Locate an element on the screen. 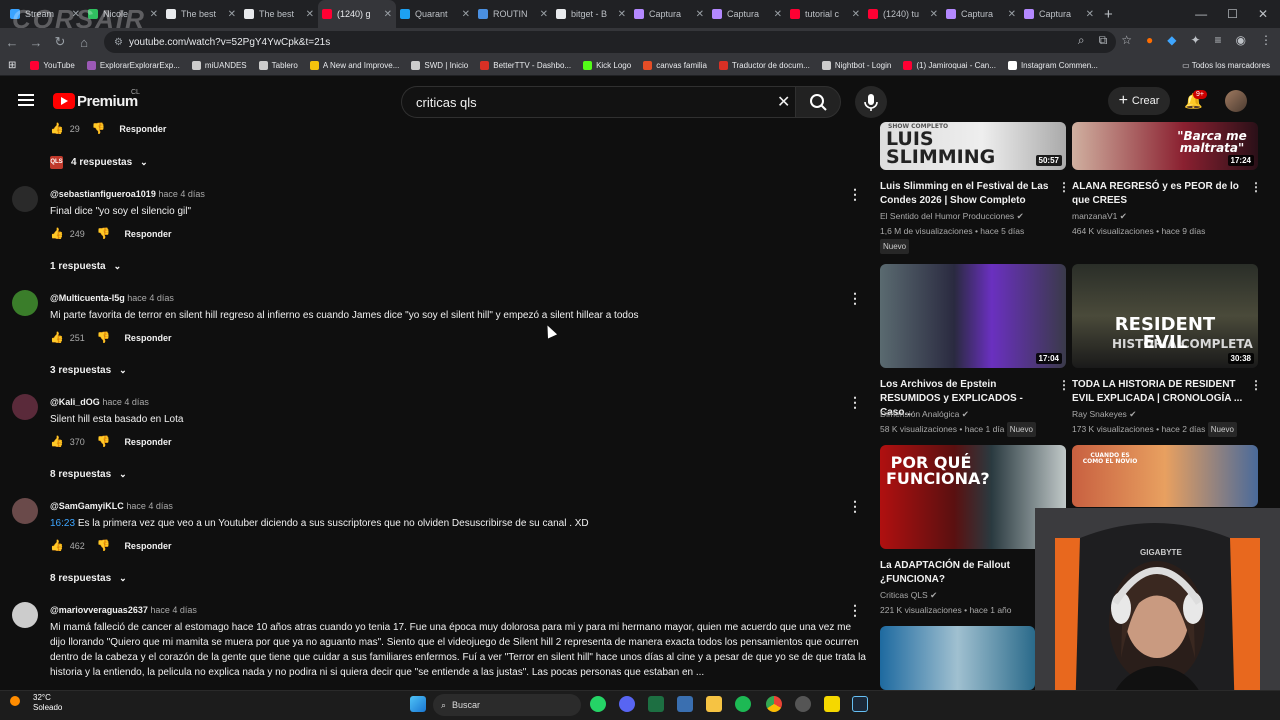 The height and width of the screenshot is (720, 1280). new-tab-icon: + is located at coordinates (1108, 14).